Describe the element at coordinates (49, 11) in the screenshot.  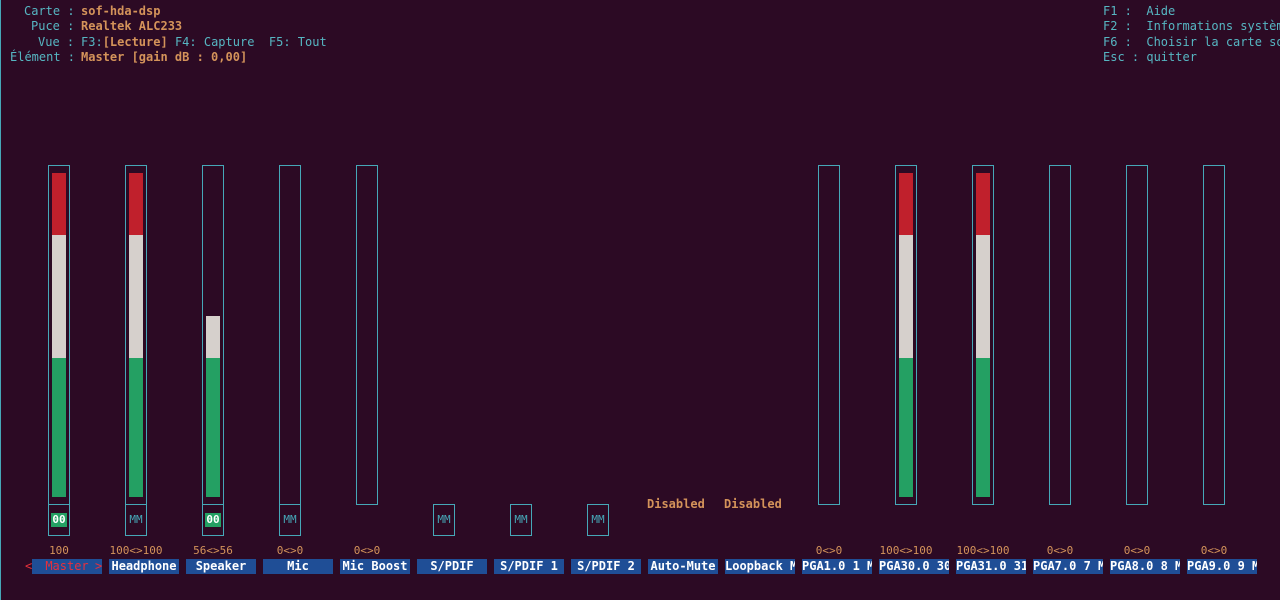
I see `card-label: Carte :` at that location.